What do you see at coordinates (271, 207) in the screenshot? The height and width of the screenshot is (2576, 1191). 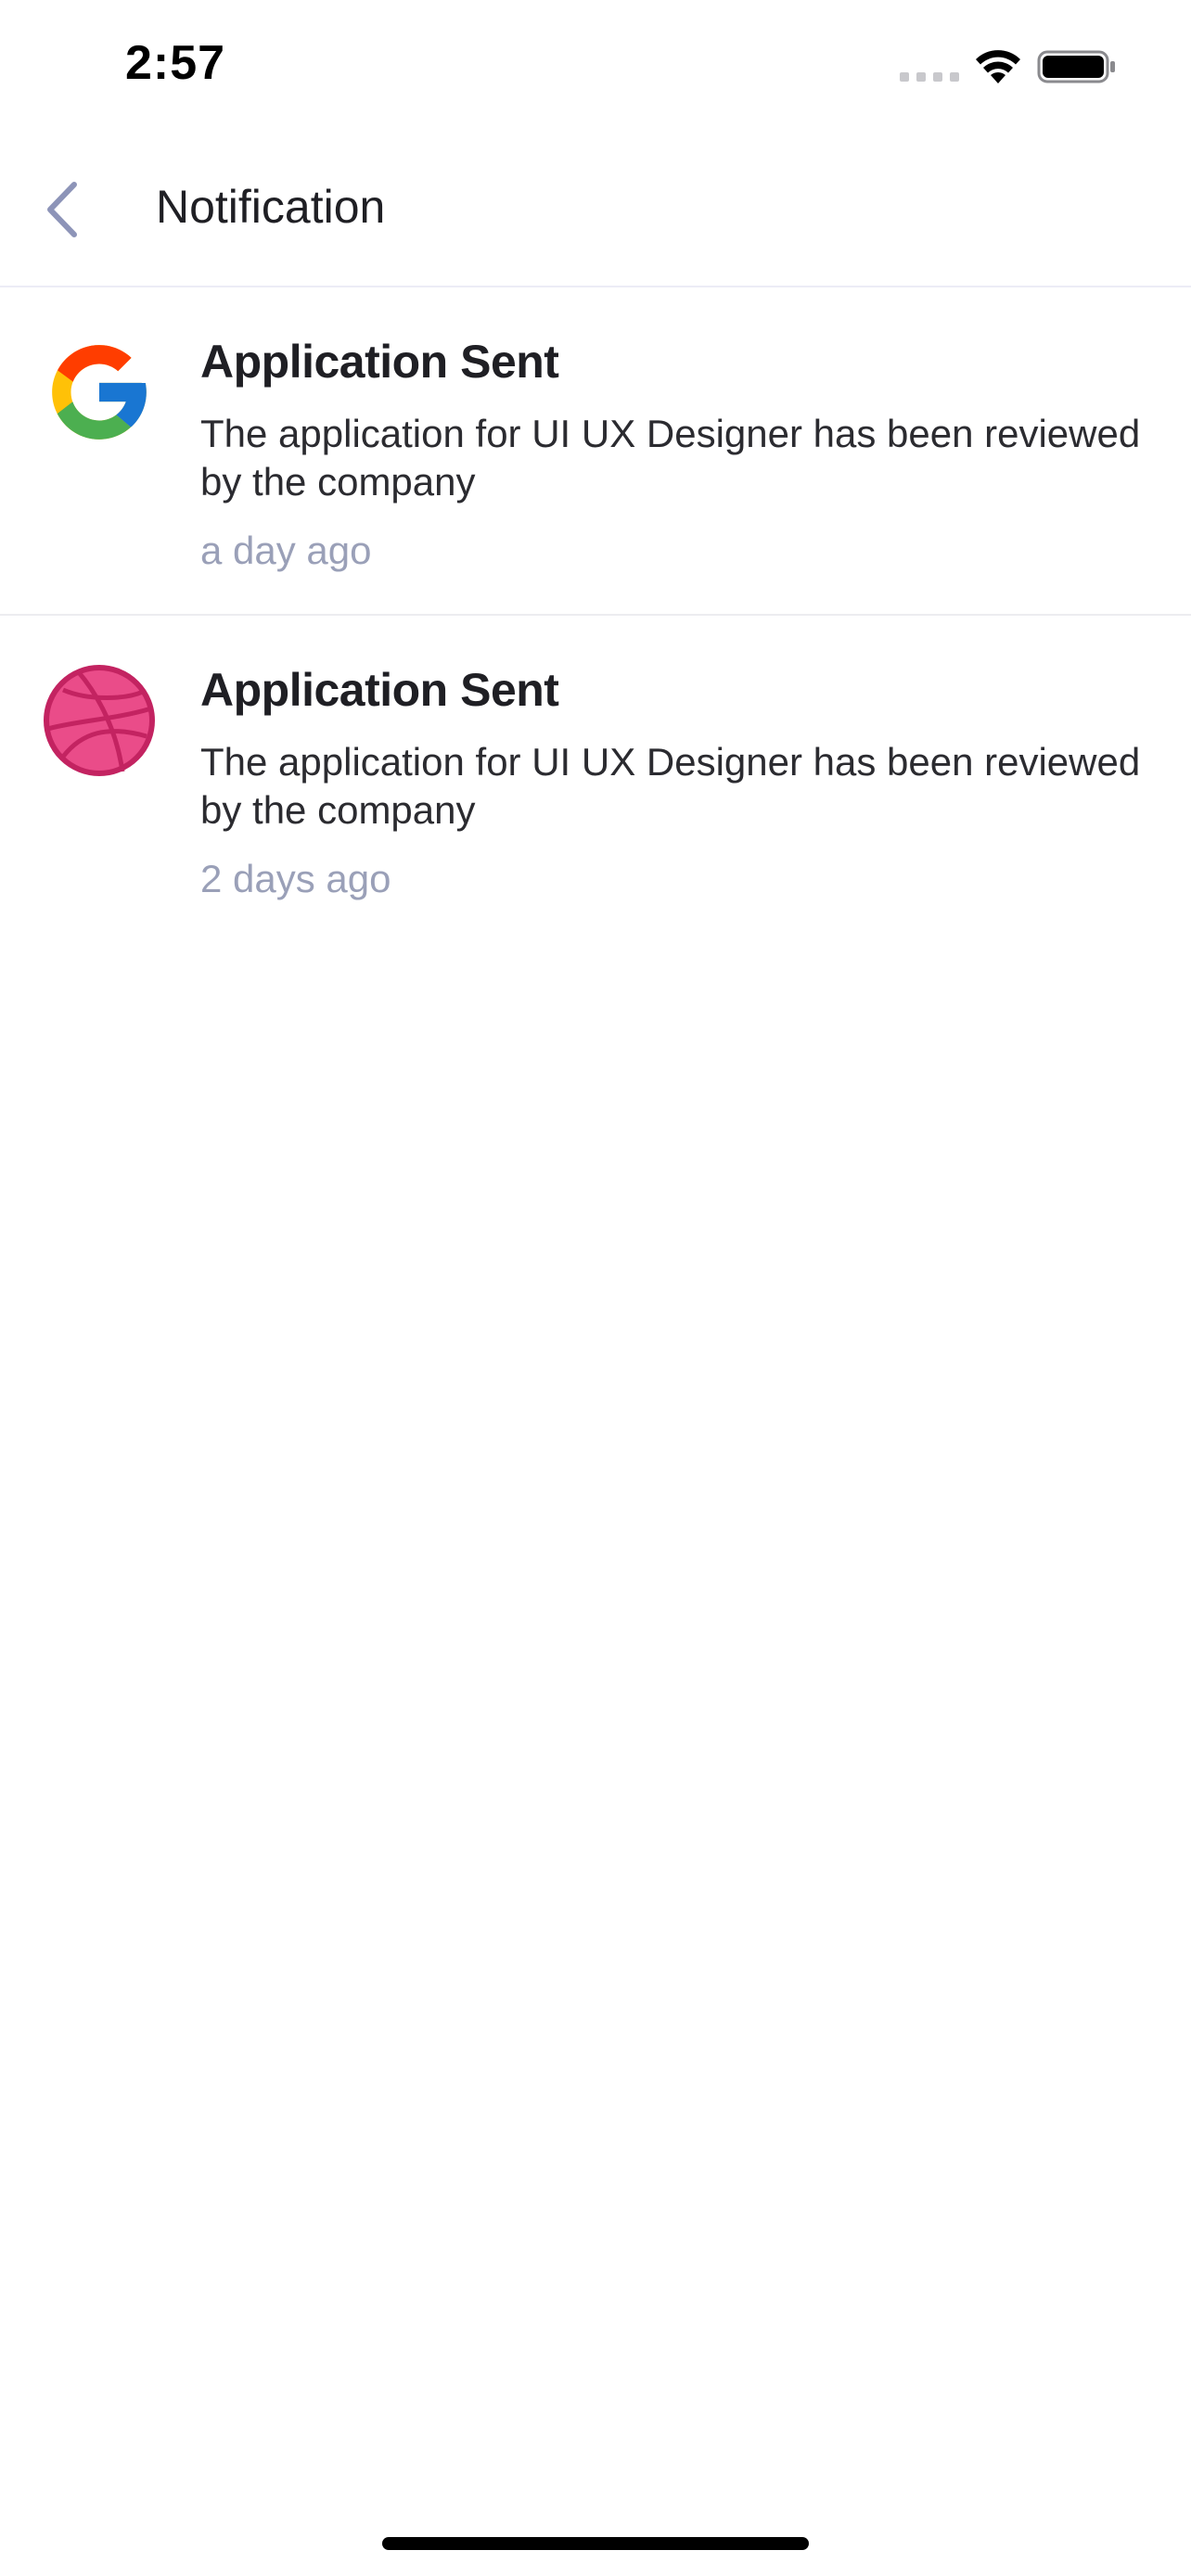 I see `page-title: Notification` at bounding box center [271, 207].